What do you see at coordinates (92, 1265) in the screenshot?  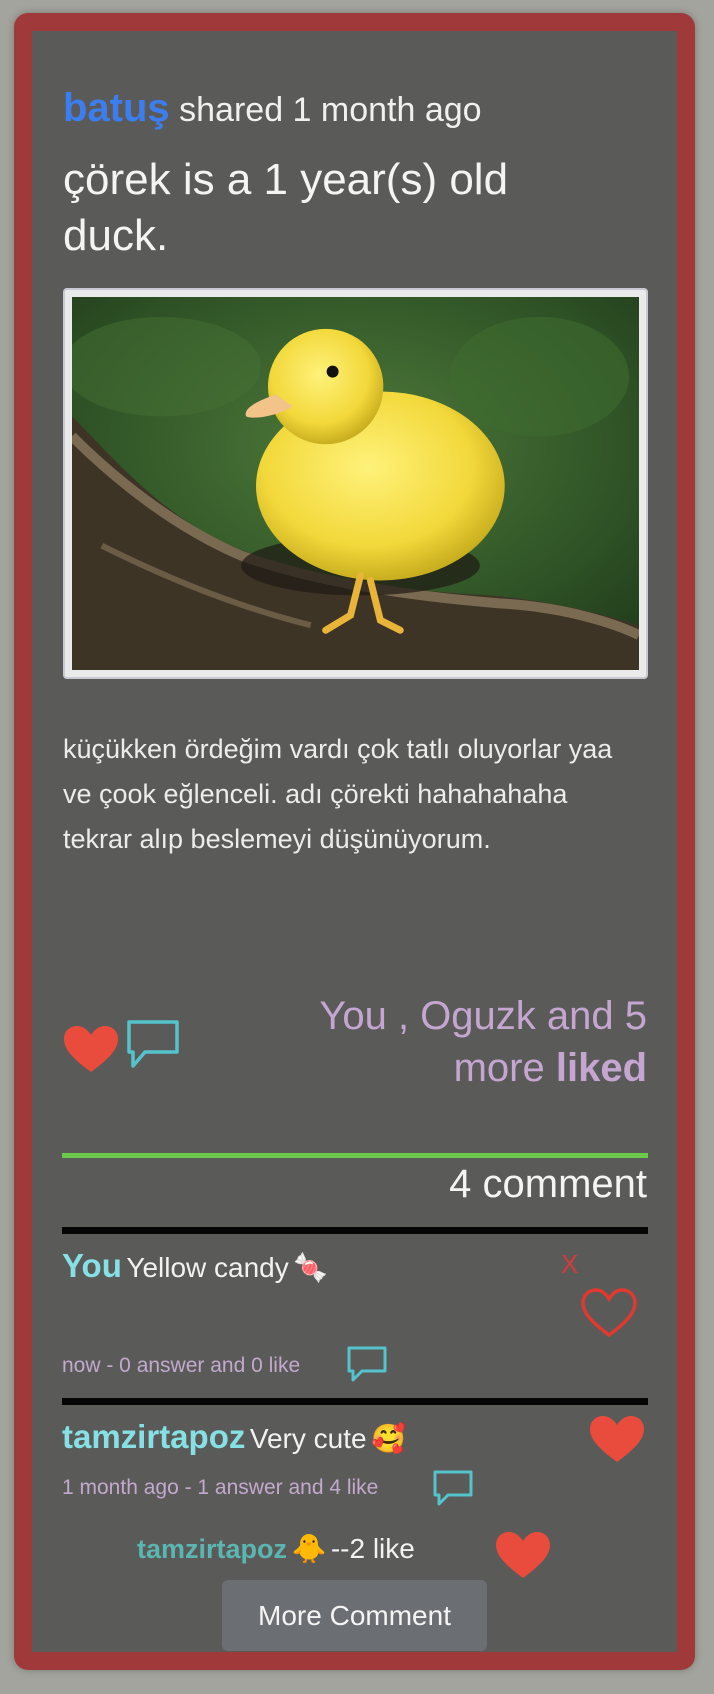 I see `comment-author: You` at bounding box center [92, 1265].